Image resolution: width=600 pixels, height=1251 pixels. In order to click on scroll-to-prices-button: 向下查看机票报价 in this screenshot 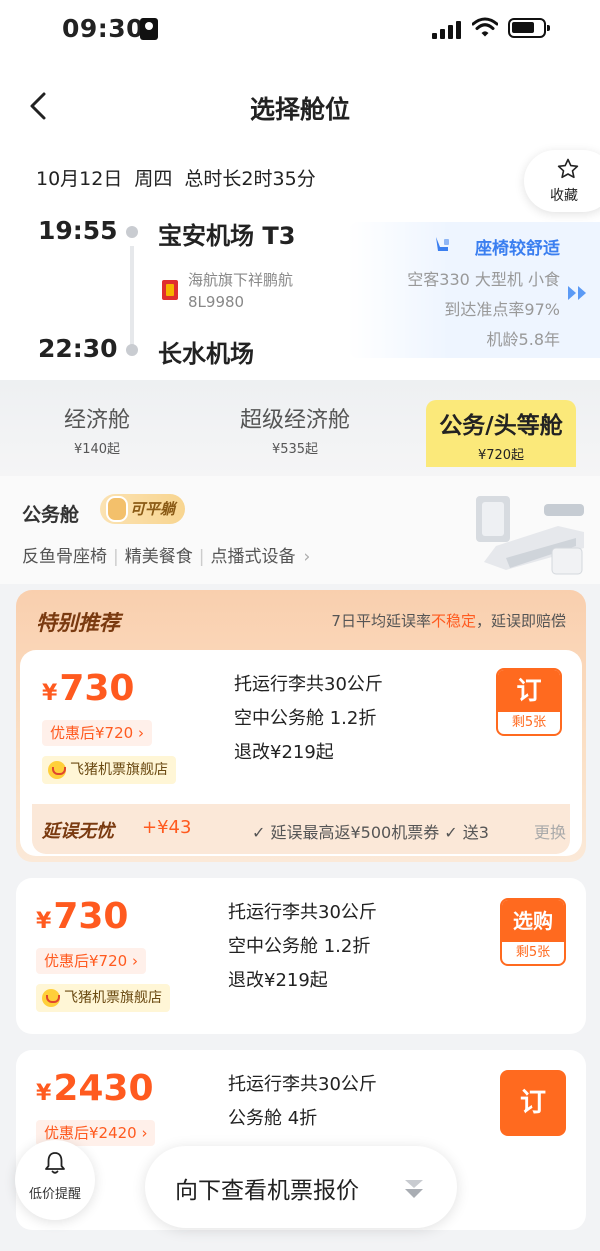, I will do `click(301, 1187)`.